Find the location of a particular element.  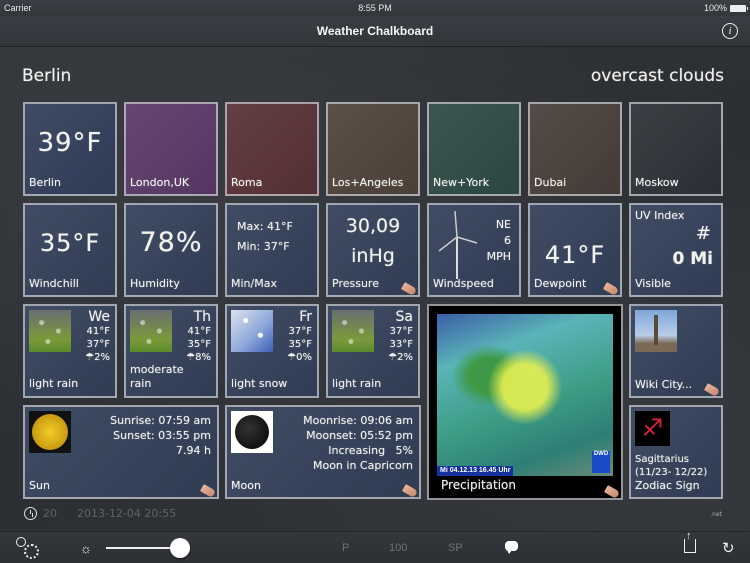

battery-percent: 100% is located at coordinates (715, 8).